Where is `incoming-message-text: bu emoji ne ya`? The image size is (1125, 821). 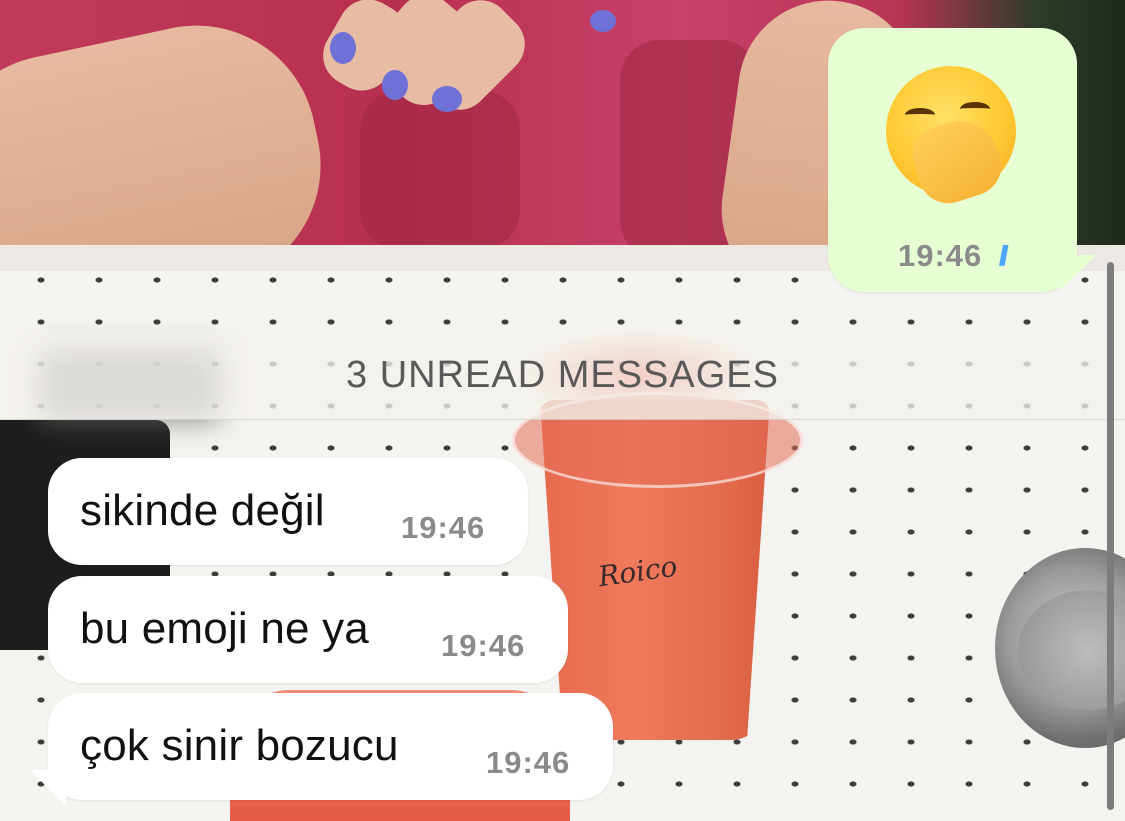
incoming-message-text: bu emoji ne ya is located at coordinates (224, 628).